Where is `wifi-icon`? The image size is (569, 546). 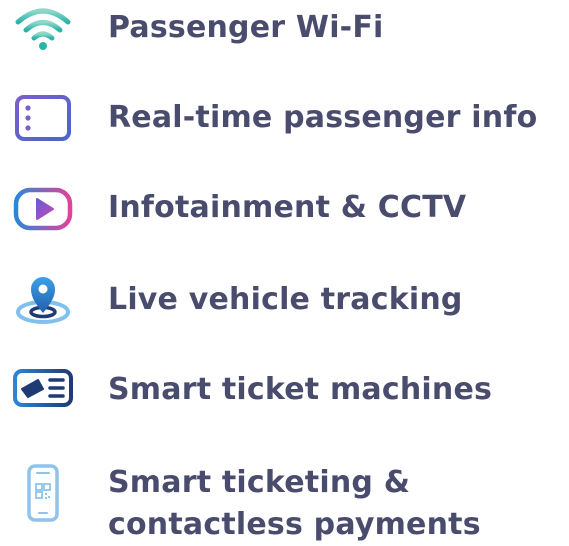
wifi-icon is located at coordinates (43, 31).